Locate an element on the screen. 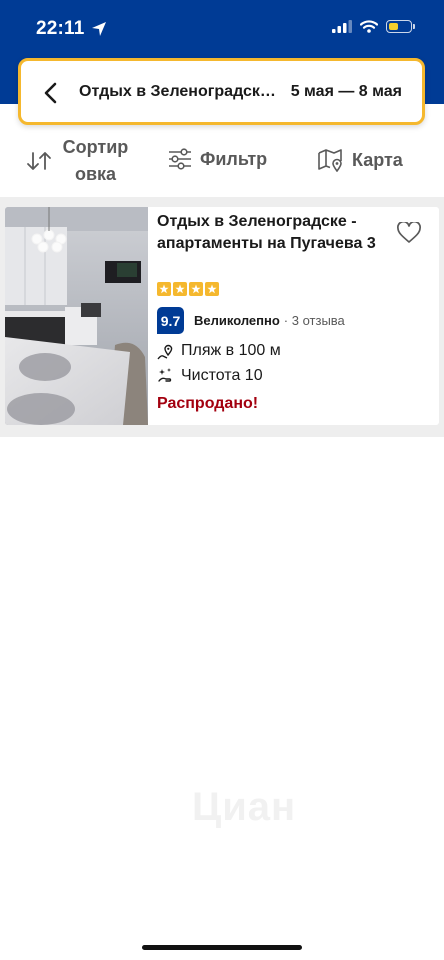  status-icons is located at coordinates (373, 26).